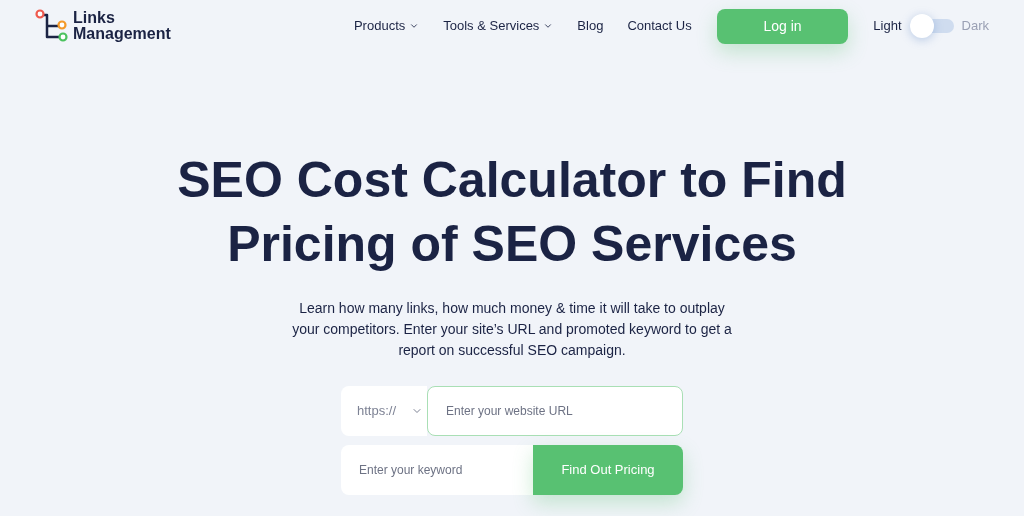 The height and width of the screenshot is (516, 1024). I want to click on protocol-dropdown: https://, so click(384, 411).